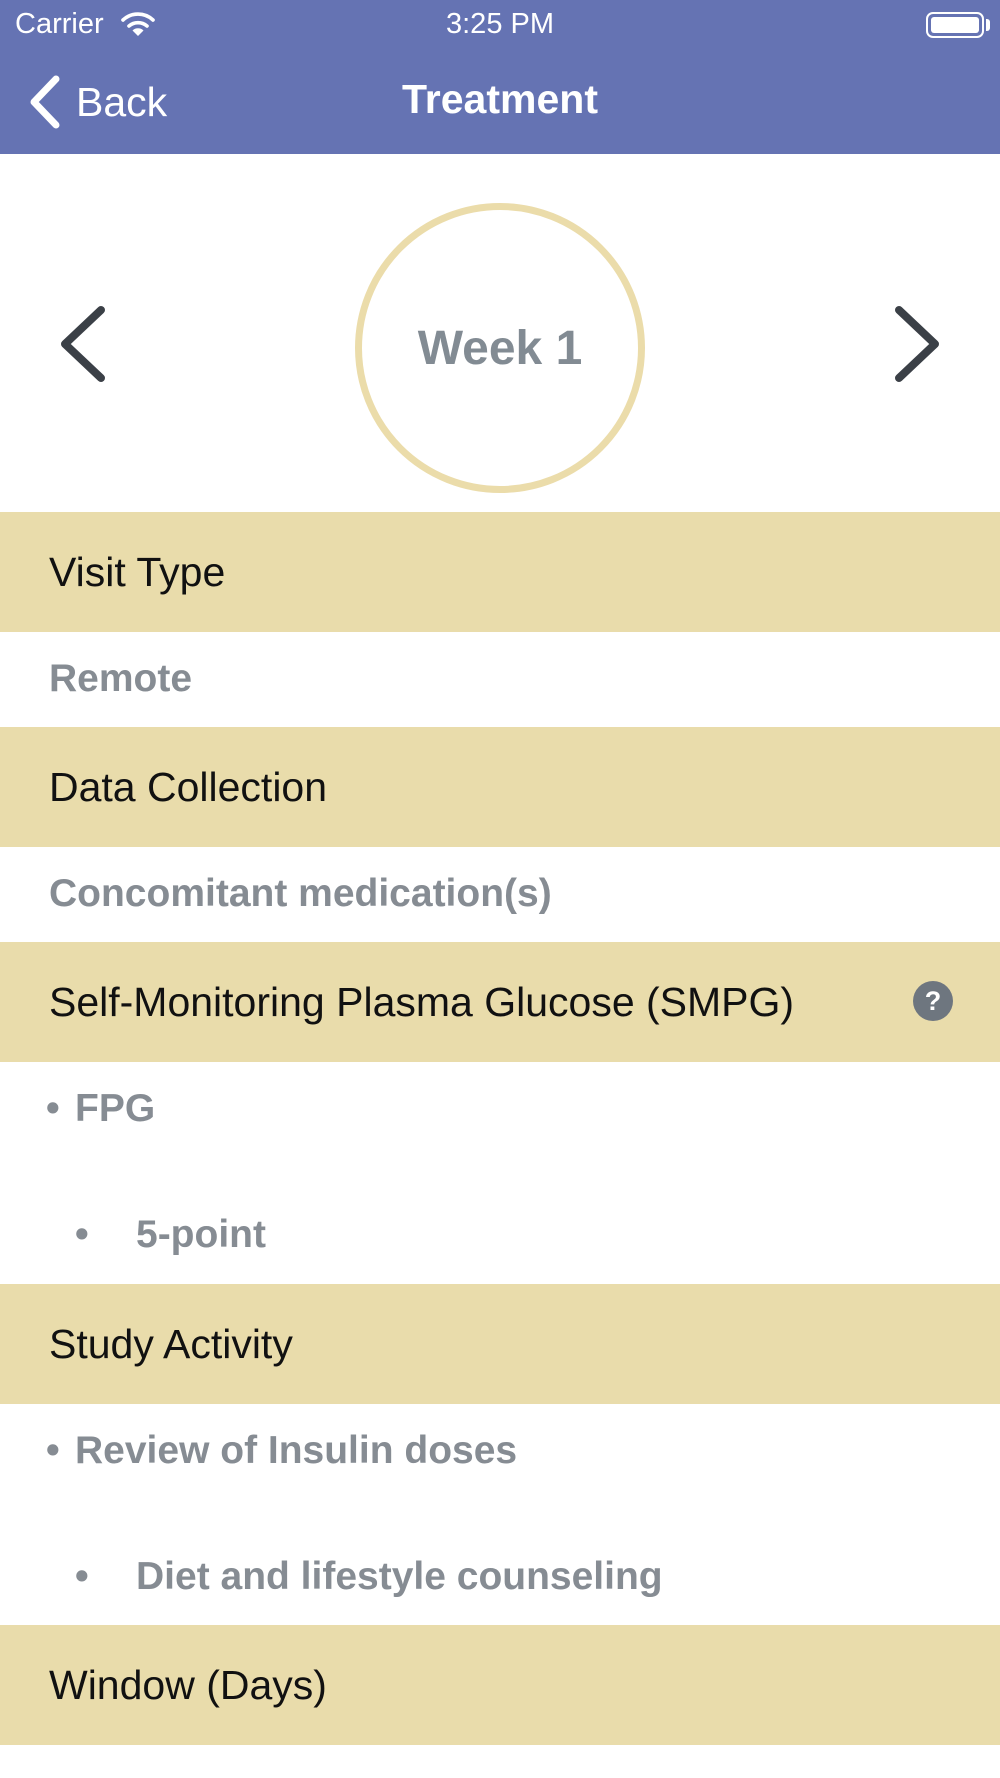  What do you see at coordinates (296, 1450) in the screenshot?
I see `study-activity-item: Review of Insulin doses` at bounding box center [296, 1450].